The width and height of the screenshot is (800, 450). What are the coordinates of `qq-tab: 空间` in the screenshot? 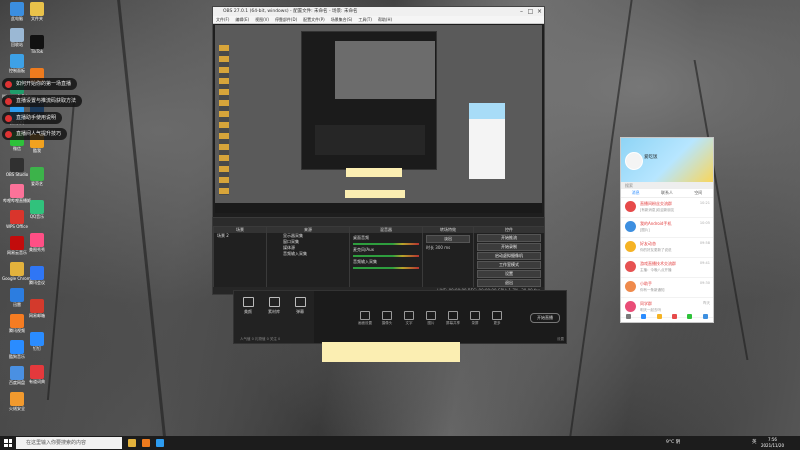 It's located at (698, 193).